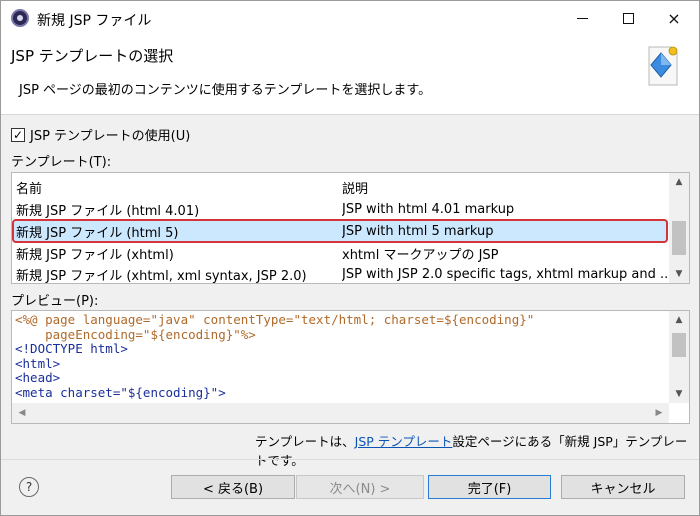 The image size is (700, 516). Describe the element at coordinates (94, 21) in the screenshot. I see `window-title: 新規 JSP ファイル` at that location.